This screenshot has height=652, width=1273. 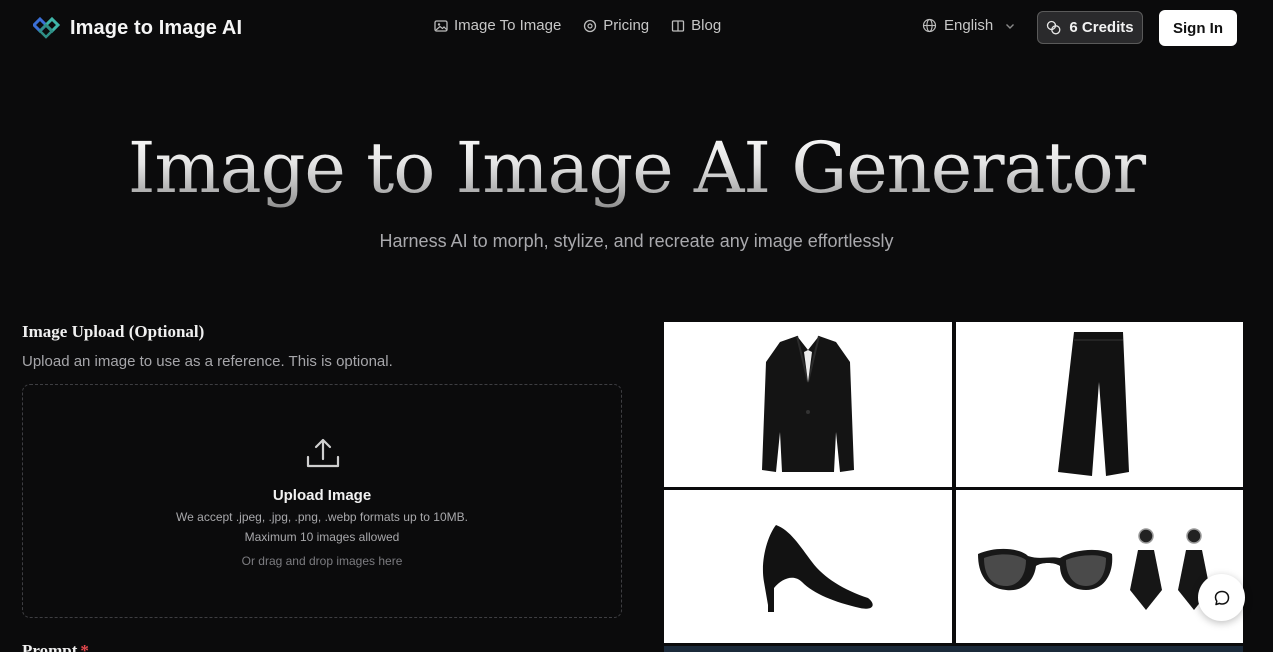 I want to click on upload-title: Upload Image, so click(x=322, y=495).